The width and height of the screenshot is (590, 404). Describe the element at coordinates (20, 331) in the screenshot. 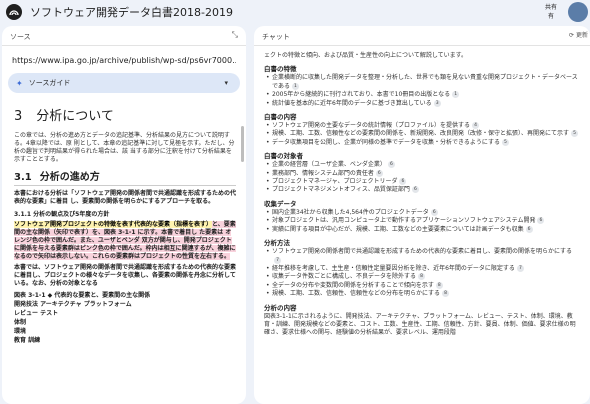

I see `list-item: 環境` at that location.